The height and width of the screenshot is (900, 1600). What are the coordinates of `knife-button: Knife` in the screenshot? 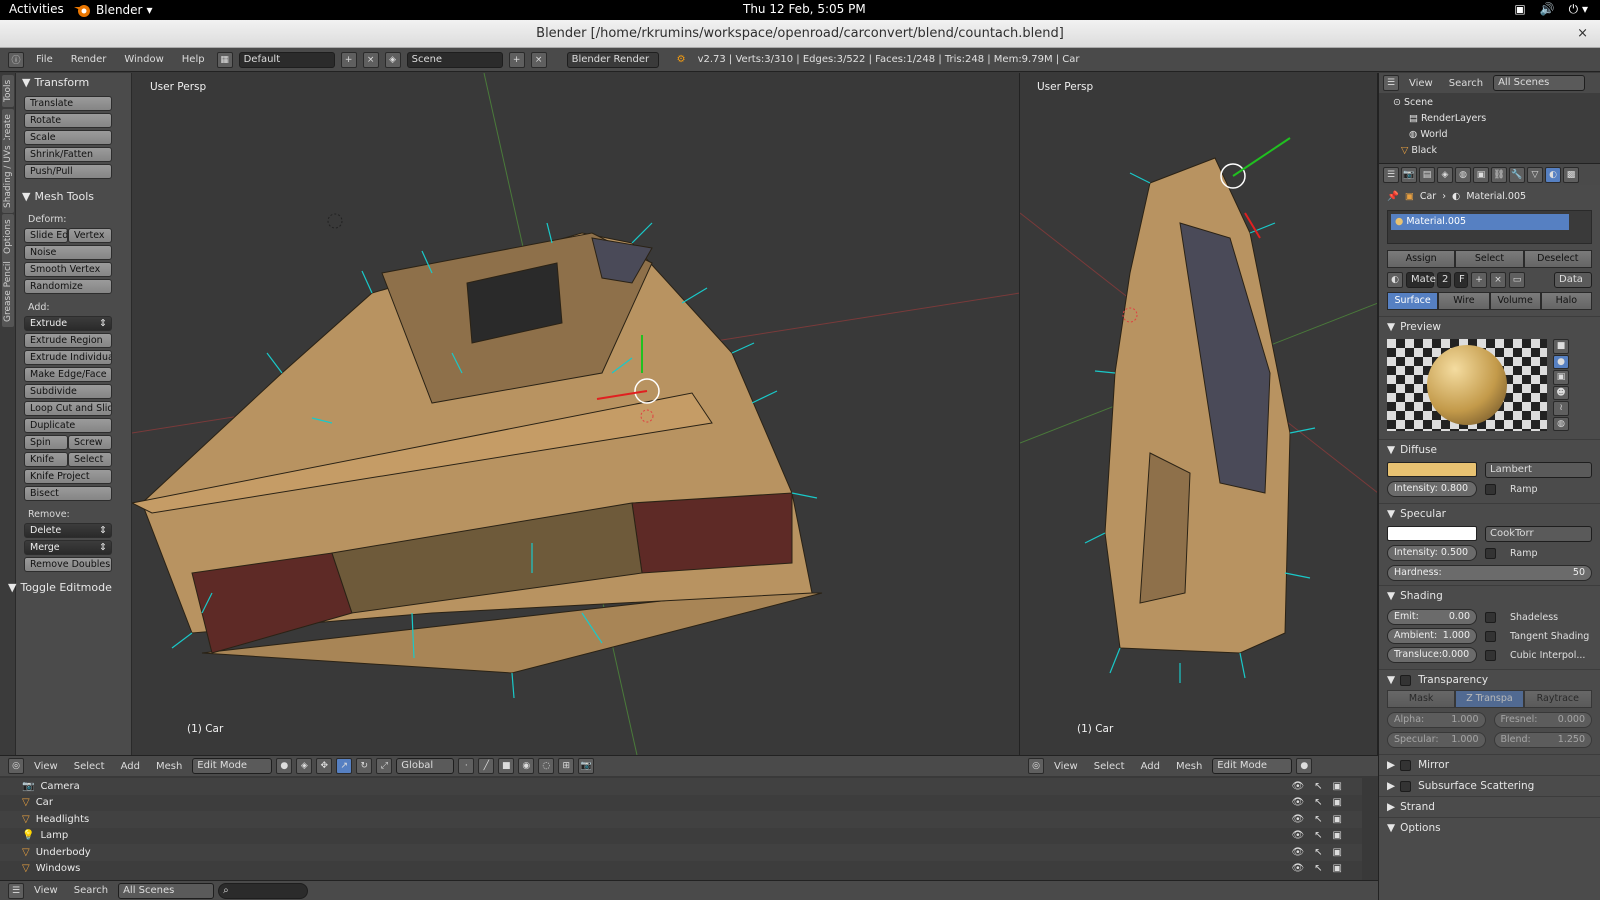 It's located at (46, 459).